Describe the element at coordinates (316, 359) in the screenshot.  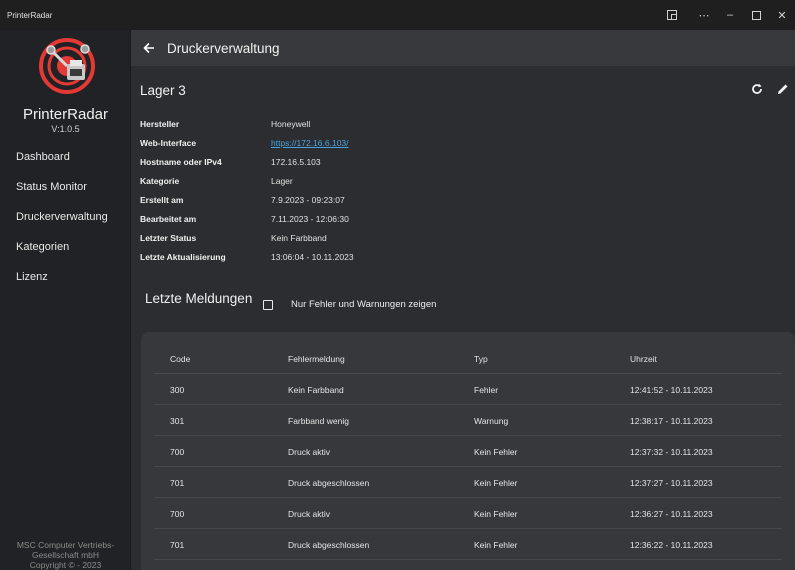
I see `column-header-fehlermeldung: Fehlermeldung` at that location.